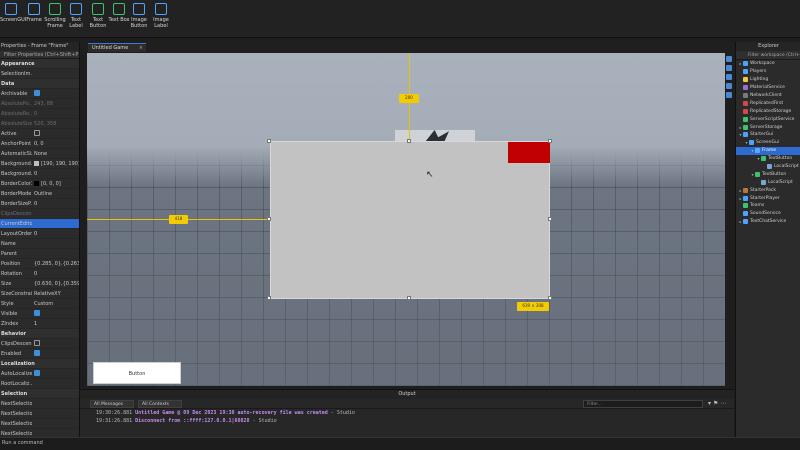 This screenshot has height=450, width=800. Describe the element at coordinates (768, 72) in the screenshot. I see `explorer-item: Players` at that location.